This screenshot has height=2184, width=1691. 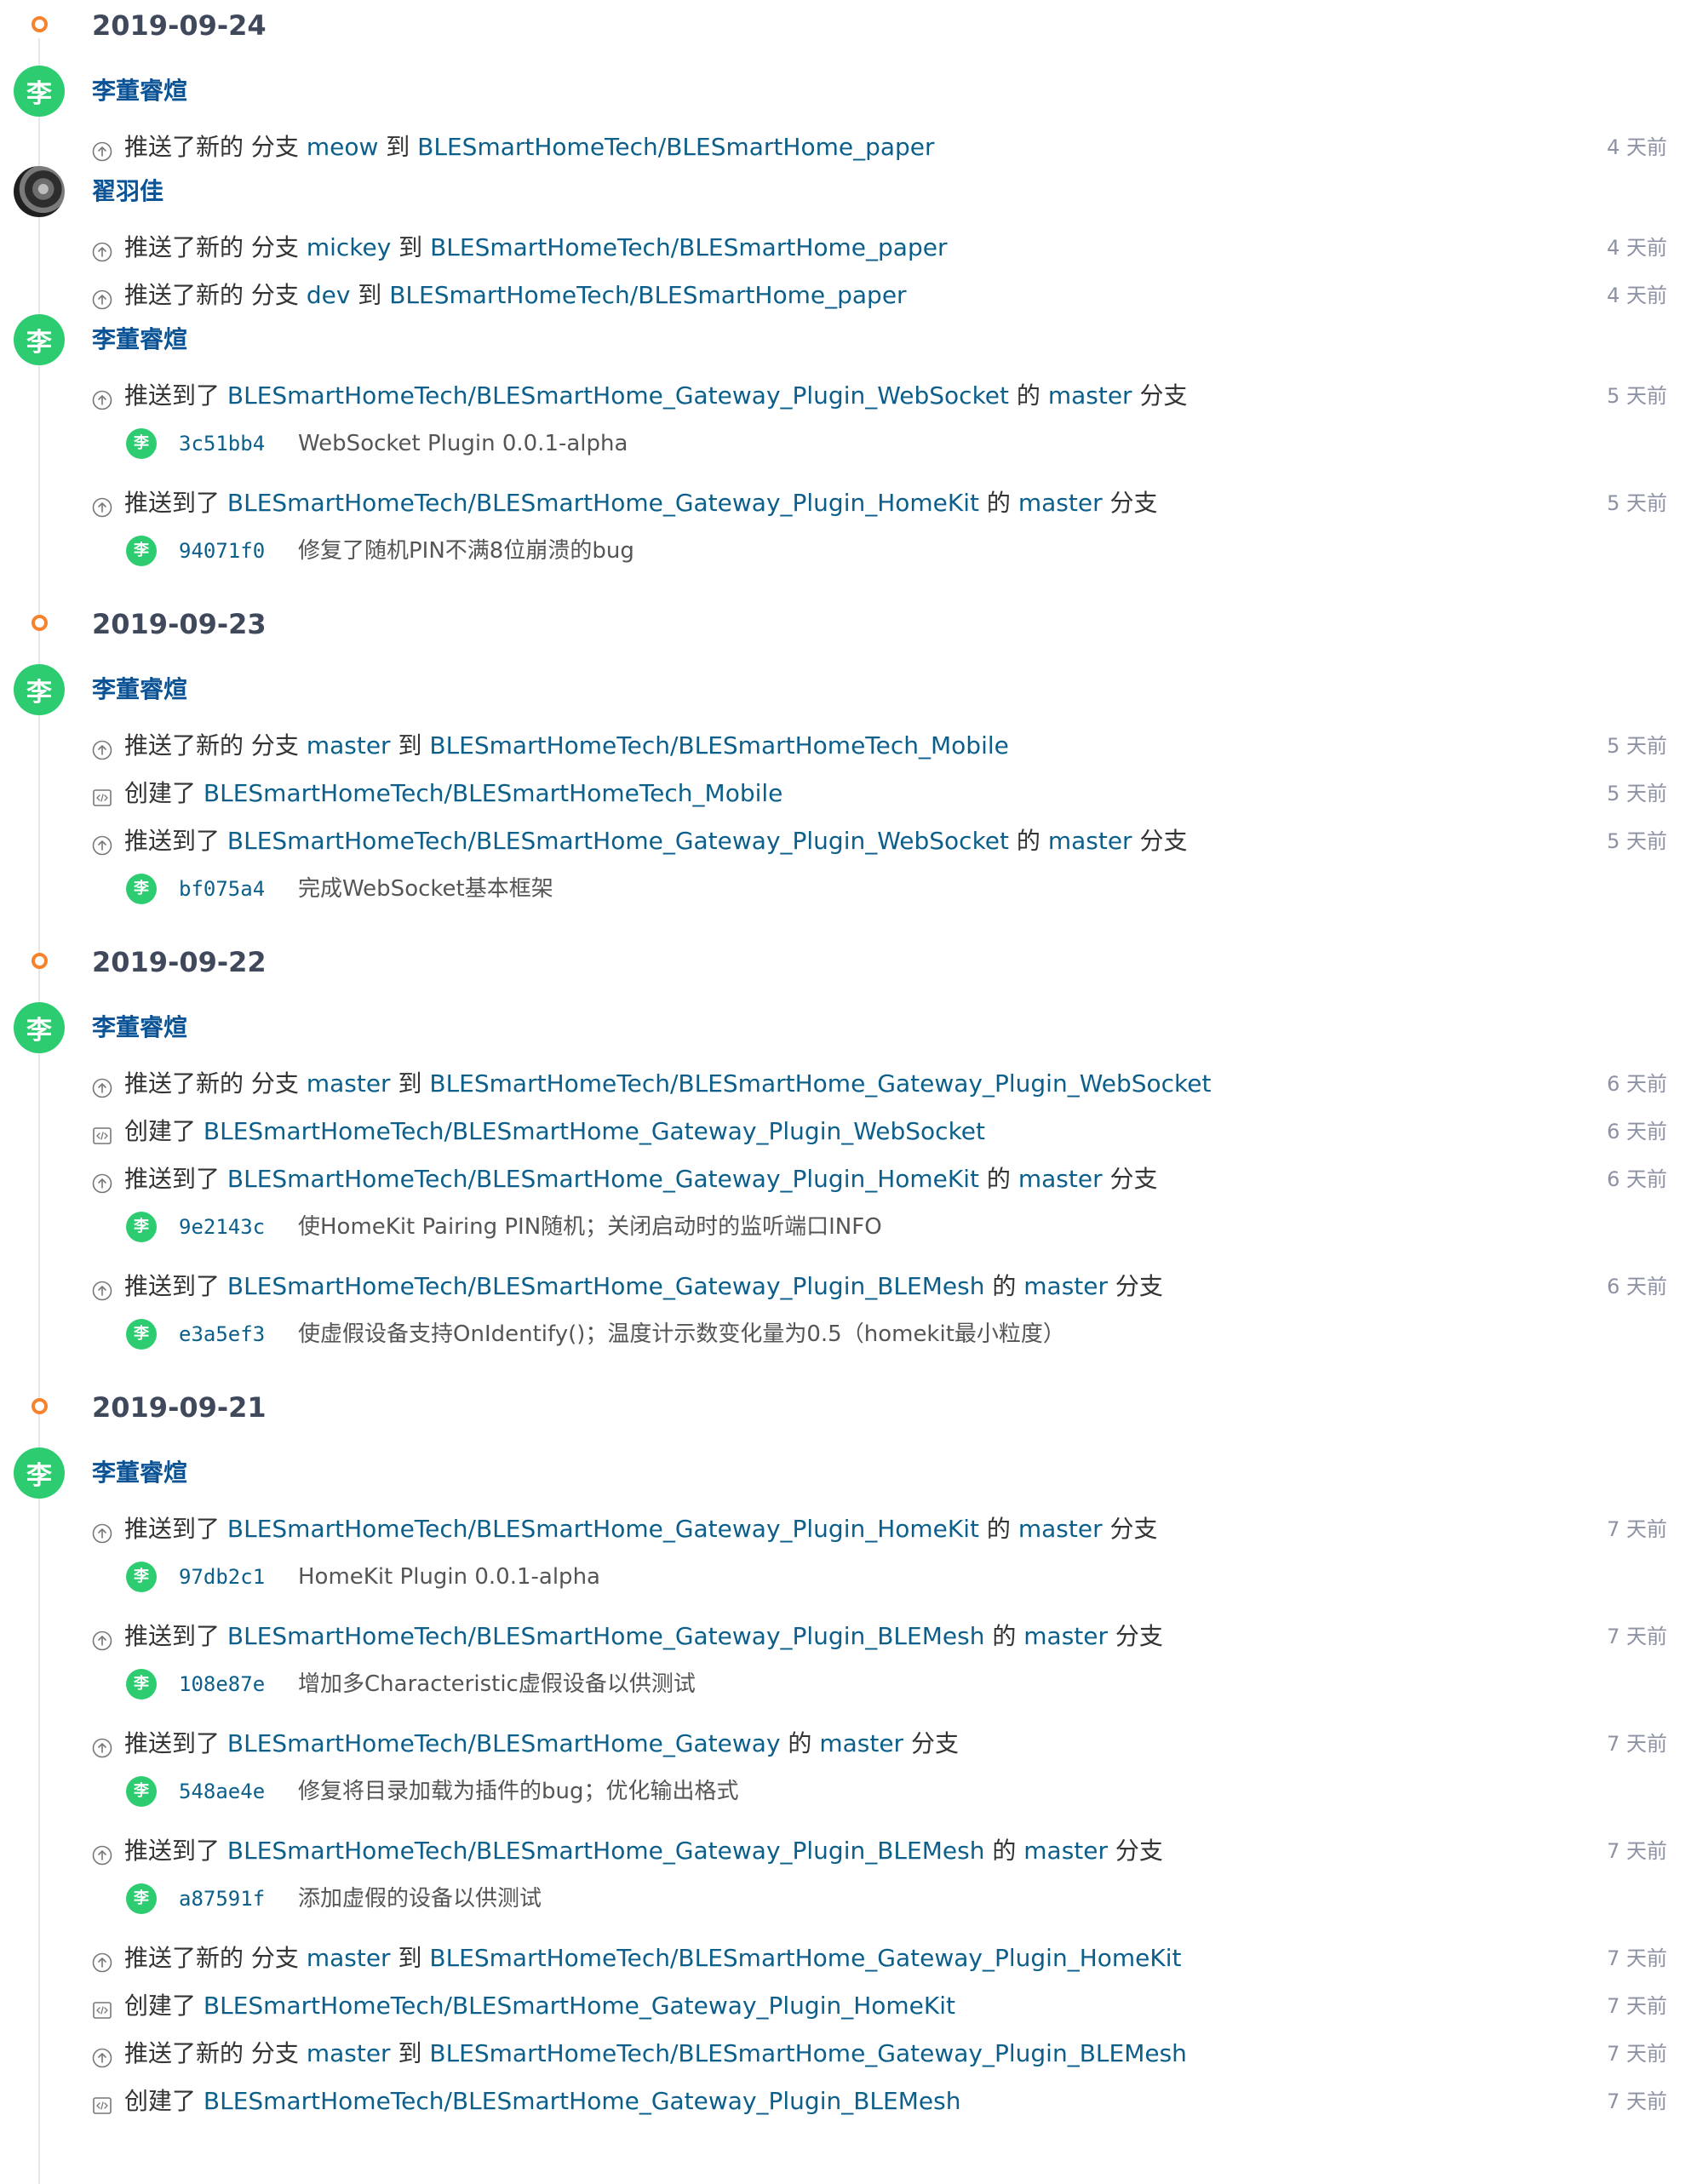 What do you see at coordinates (222, 1227) in the screenshot?
I see `commit-sha-link: 9e2143c` at bounding box center [222, 1227].